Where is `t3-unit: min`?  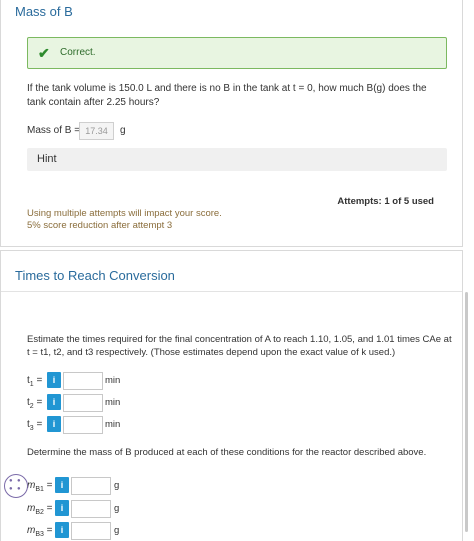 t3-unit: min is located at coordinates (113, 424).